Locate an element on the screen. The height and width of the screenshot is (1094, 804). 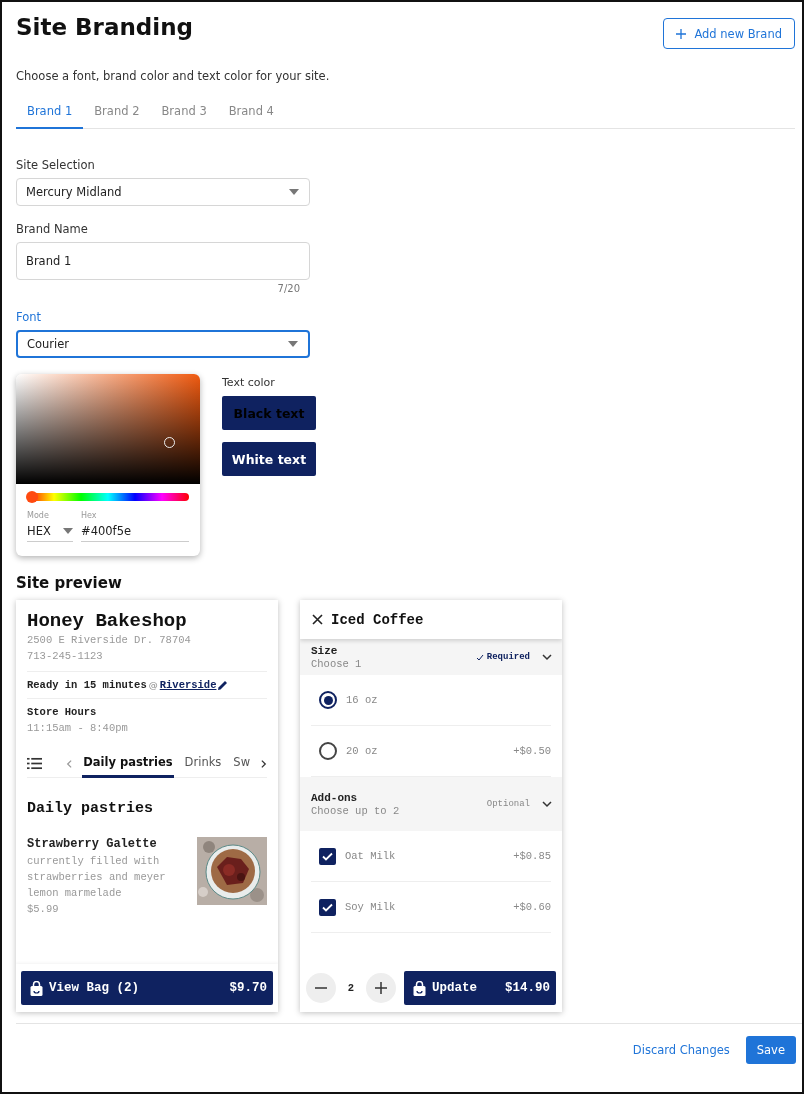
chevron-right-icon is located at coordinates (264, 763).